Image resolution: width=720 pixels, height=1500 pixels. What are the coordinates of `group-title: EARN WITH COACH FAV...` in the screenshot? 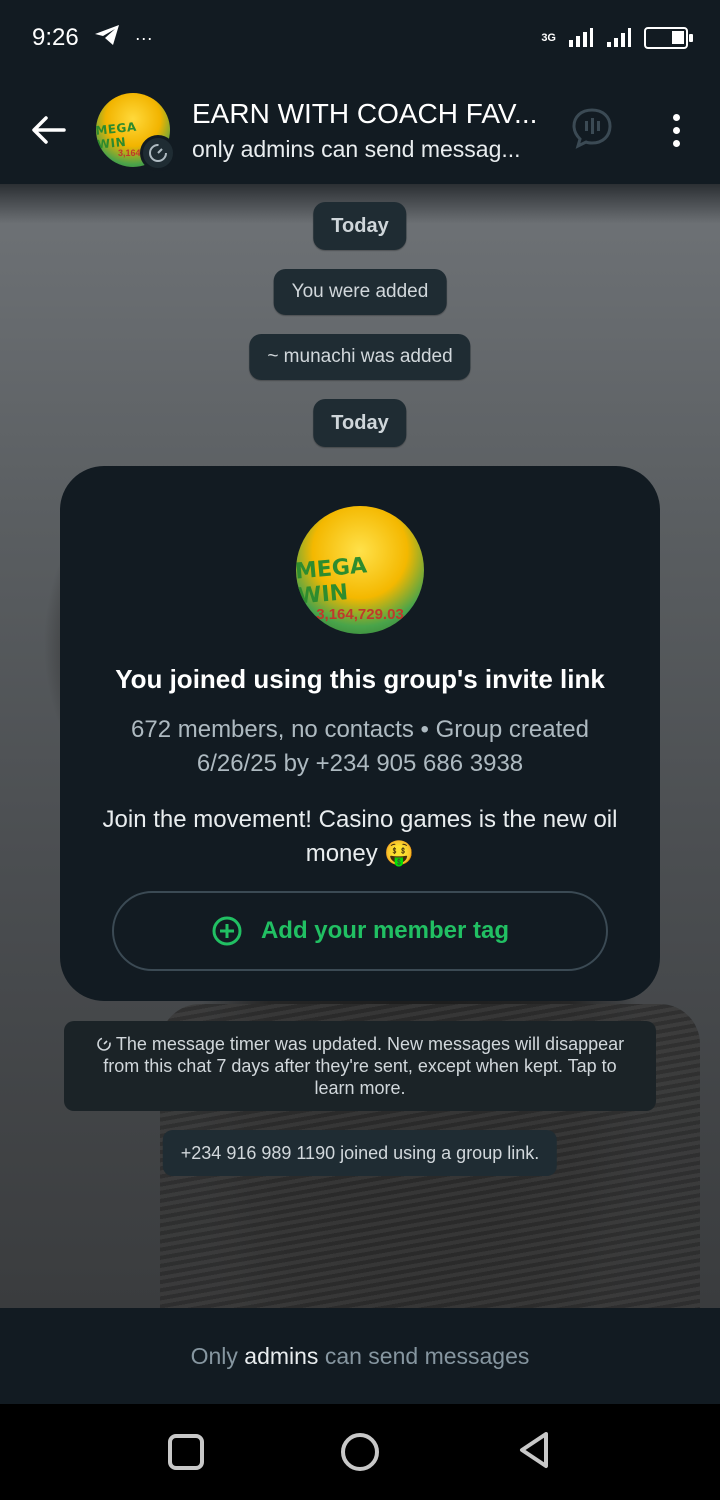 It's located at (365, 113).